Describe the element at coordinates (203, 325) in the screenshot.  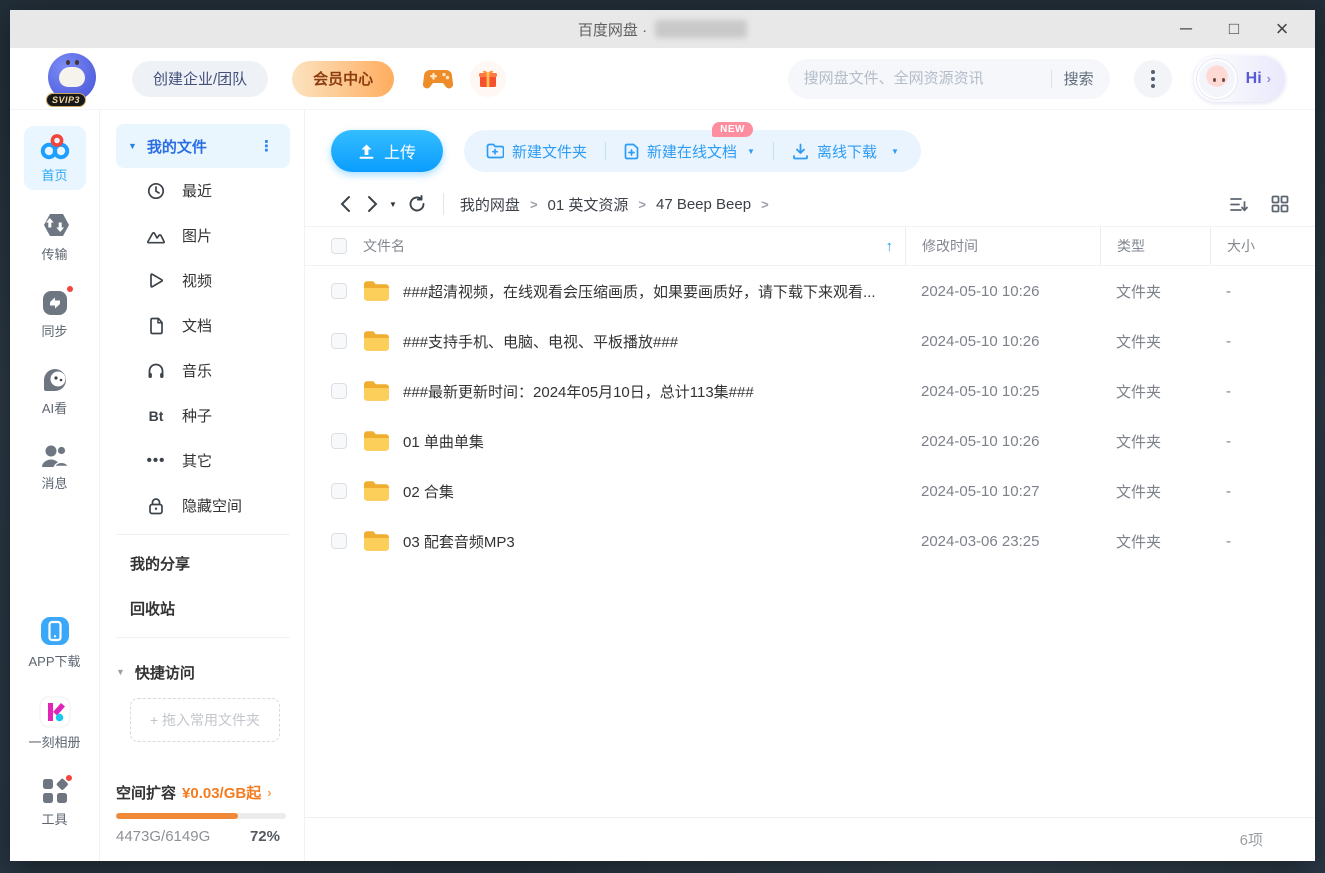
I see `sidebar-item-documents: 文档` at that location.